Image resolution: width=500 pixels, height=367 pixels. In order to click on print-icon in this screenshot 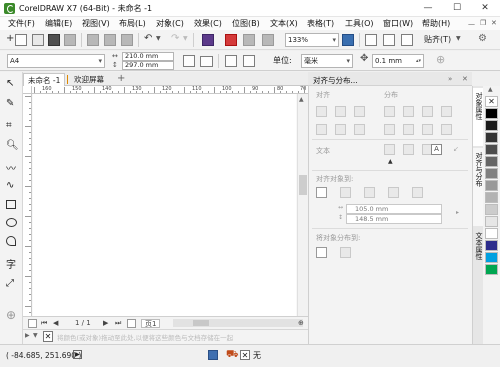, I will do `click(70, 40)`.